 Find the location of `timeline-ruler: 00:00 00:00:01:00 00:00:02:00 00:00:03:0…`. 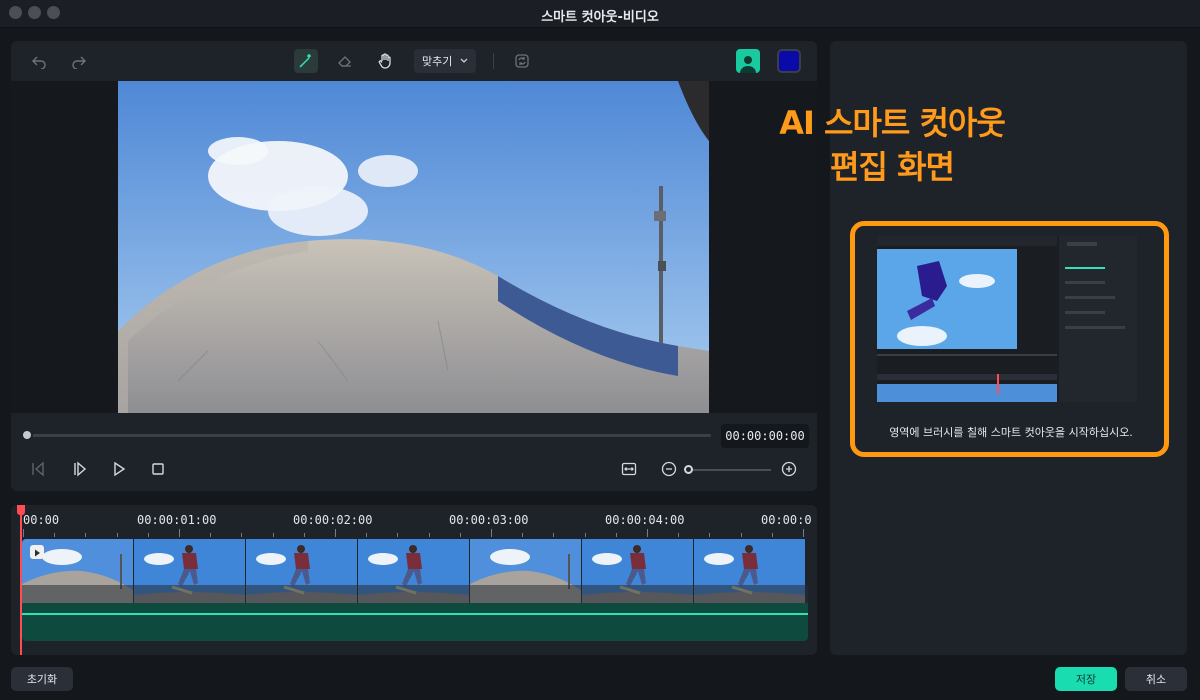

timeline-ruler: 00:00 00:00:01:00 00:00:02:00 00:00:03:0… is located at coordinates (414, 522).